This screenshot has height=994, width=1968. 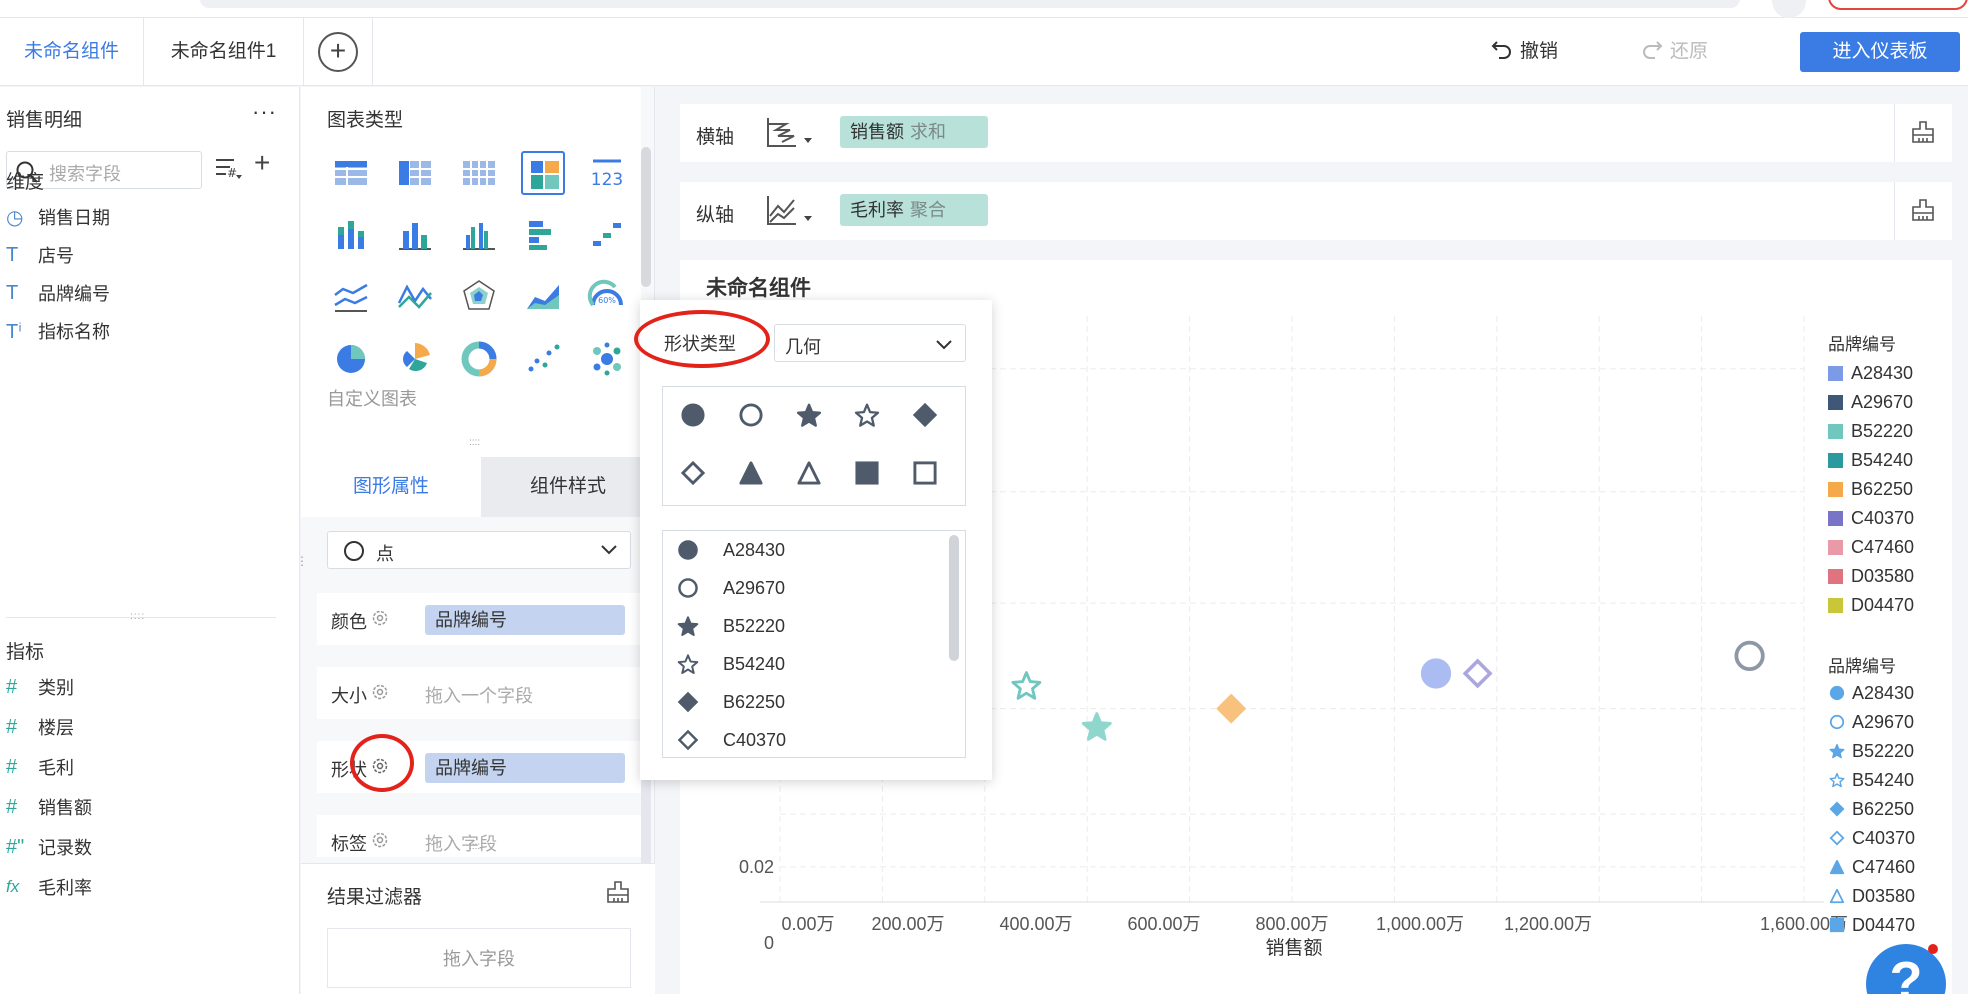 I want to click on shape-legend-item: C40370, so click(x=1871, y=838).